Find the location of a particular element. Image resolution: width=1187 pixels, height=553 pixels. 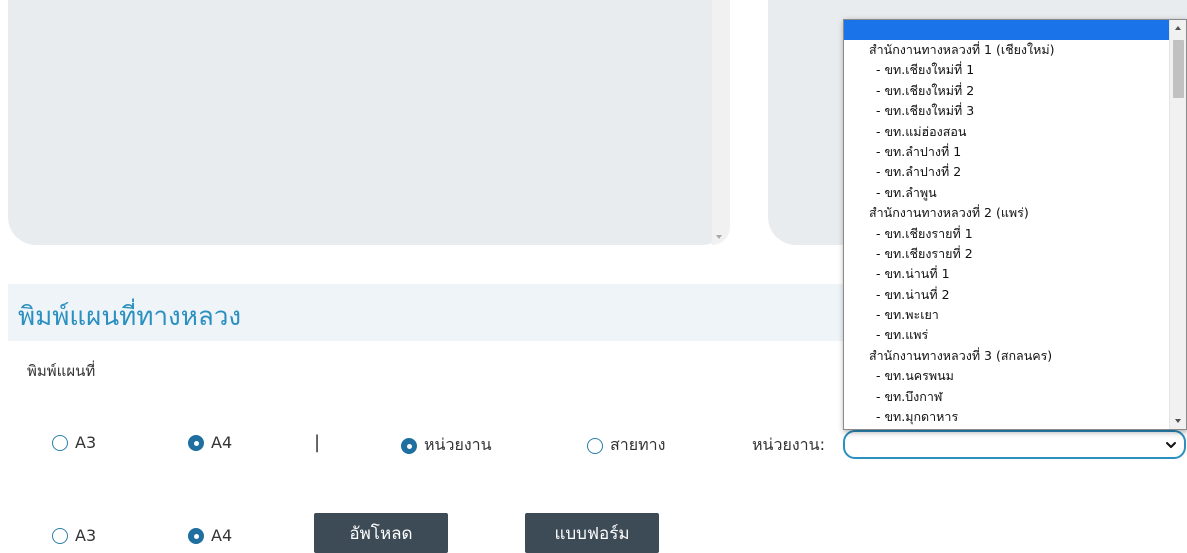

dropdown-option: - ขท.ลำปางที่ 2 is located at coordinates (1015, 172).